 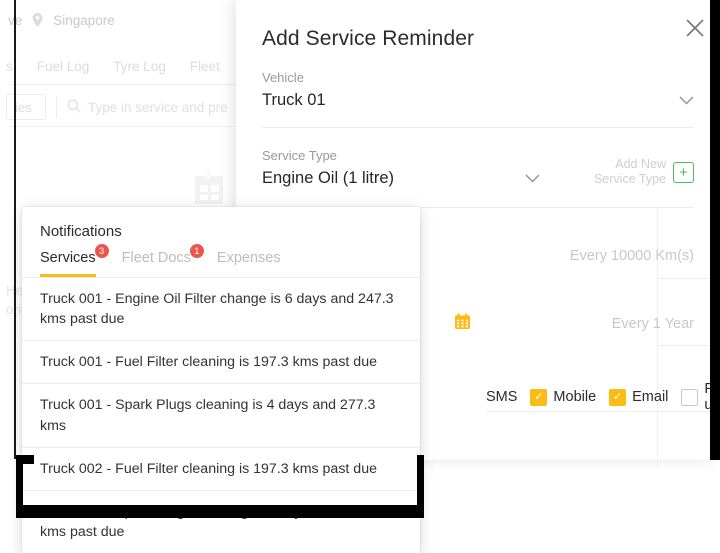 I want to click on time-interval-row: Every 1 Year, so click(x=544, y=323).